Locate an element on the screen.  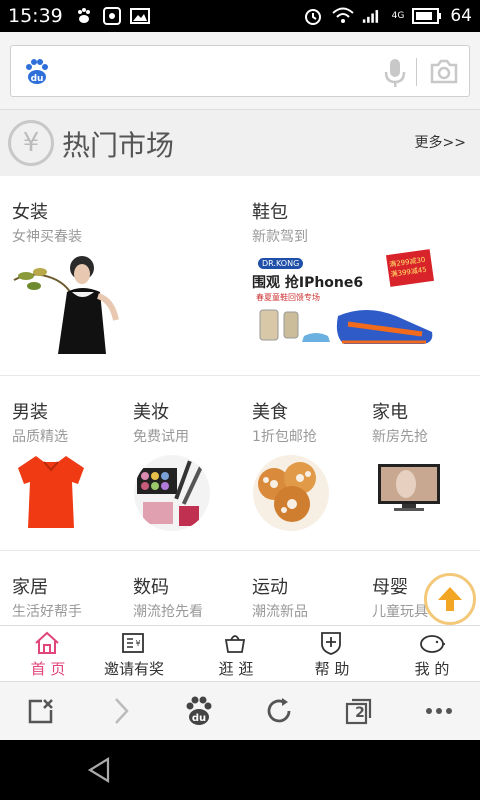
nav-label: 邀请有奖 is located at coordinates (133, 669).